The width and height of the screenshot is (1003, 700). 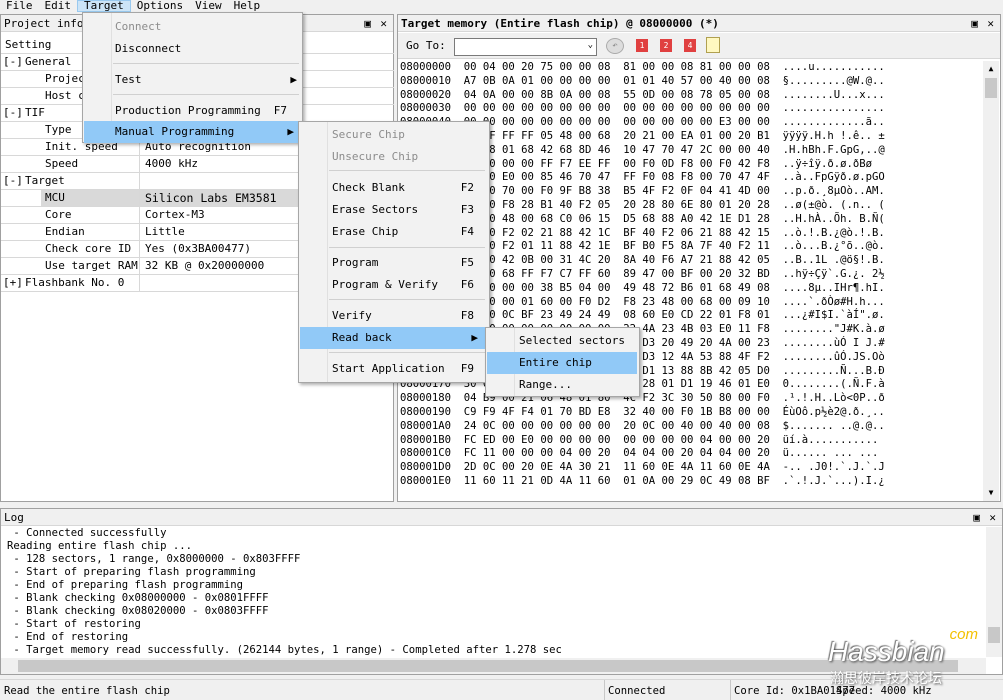 I want to click on menu-item-program-verify: Program & Verify F6, so click(x=403, y=285).